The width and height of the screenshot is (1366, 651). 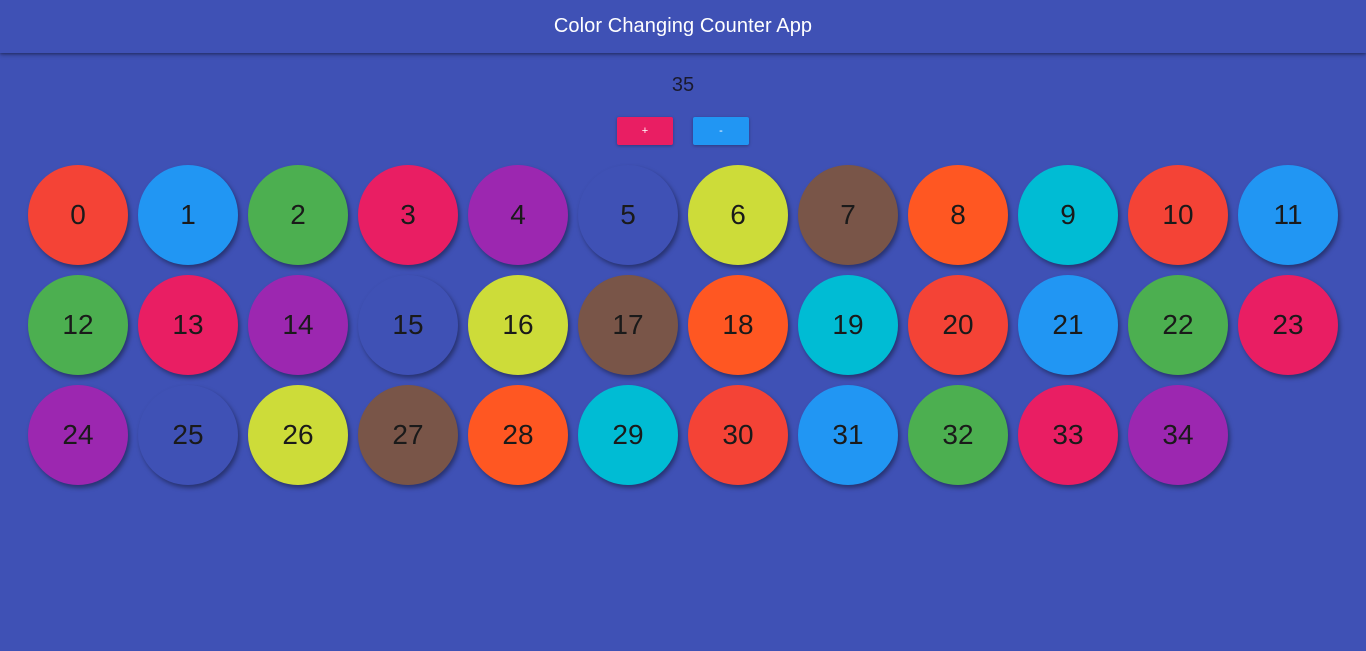 I want to click on counter-circle: 12, so click(x=78, y=325).